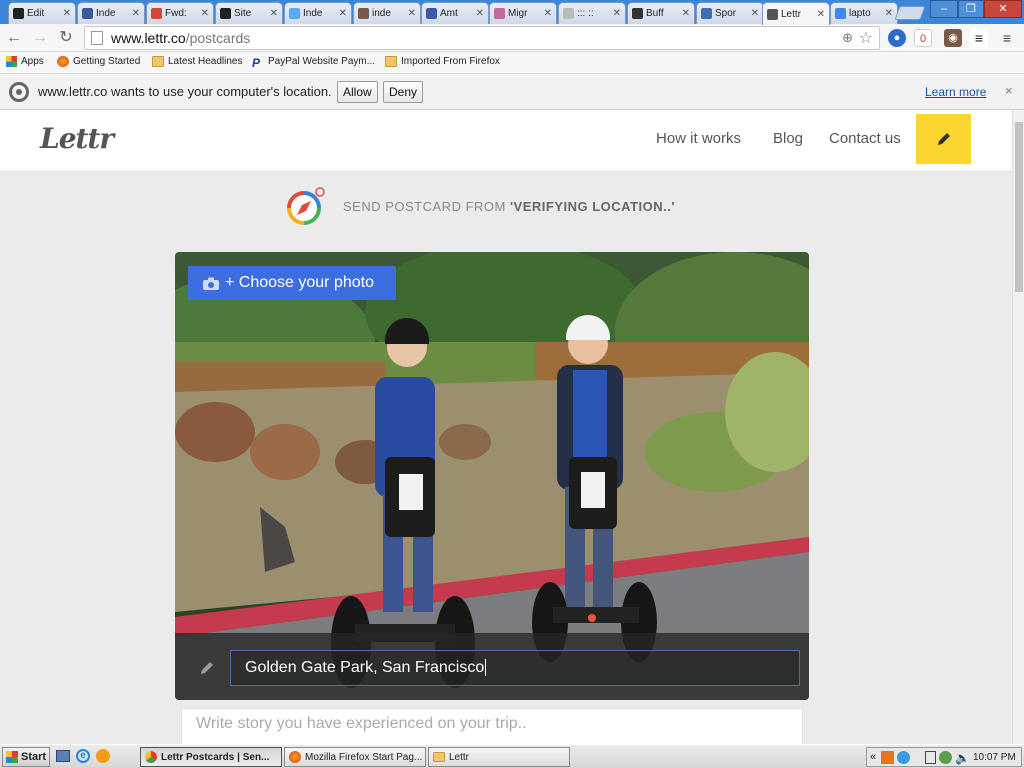  I want to click on choose-photo-button: + Choose your photo, so click(292, 283).